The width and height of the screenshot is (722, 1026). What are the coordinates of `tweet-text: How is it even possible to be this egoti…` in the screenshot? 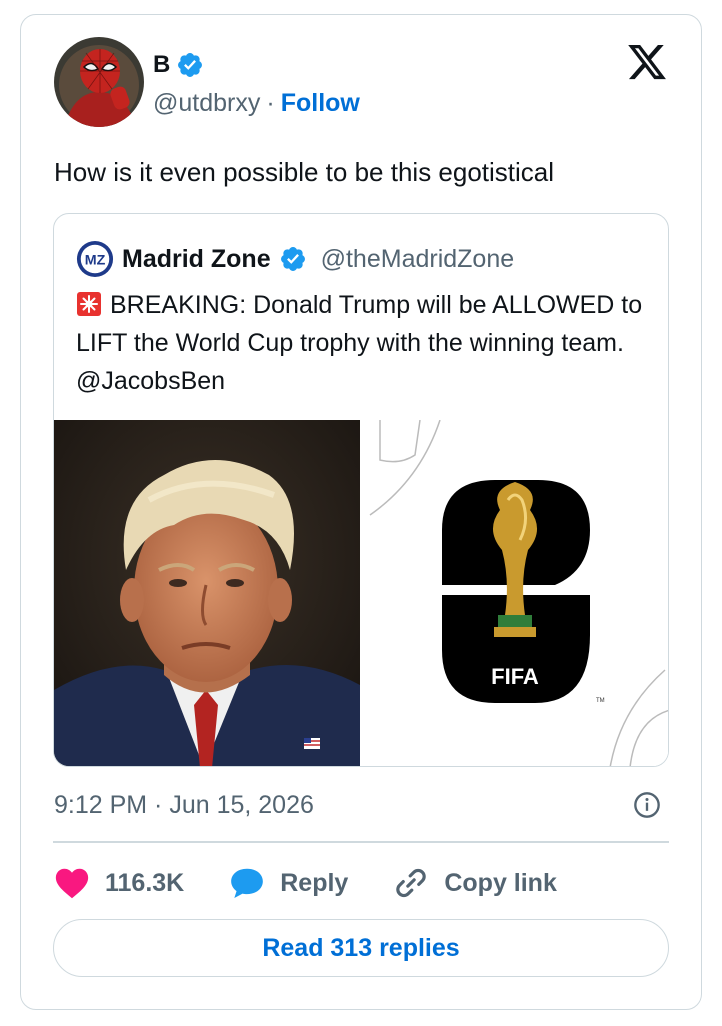 It's located at (304, 172).